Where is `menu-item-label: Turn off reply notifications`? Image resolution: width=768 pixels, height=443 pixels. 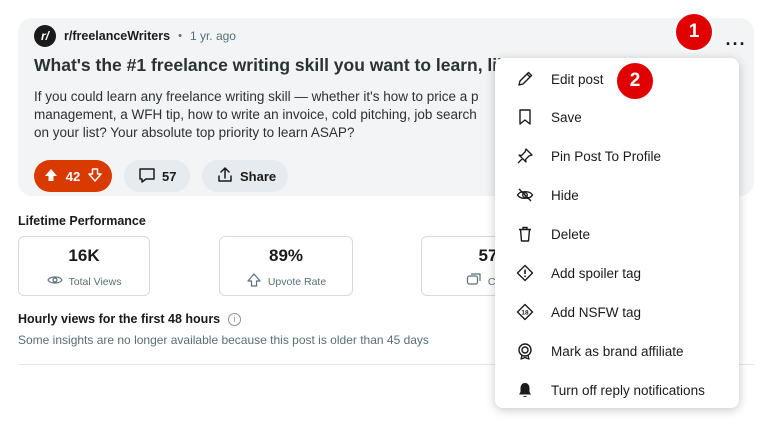
menu-item-label: Turn off reply notifications is located at coordinates (628, 390).